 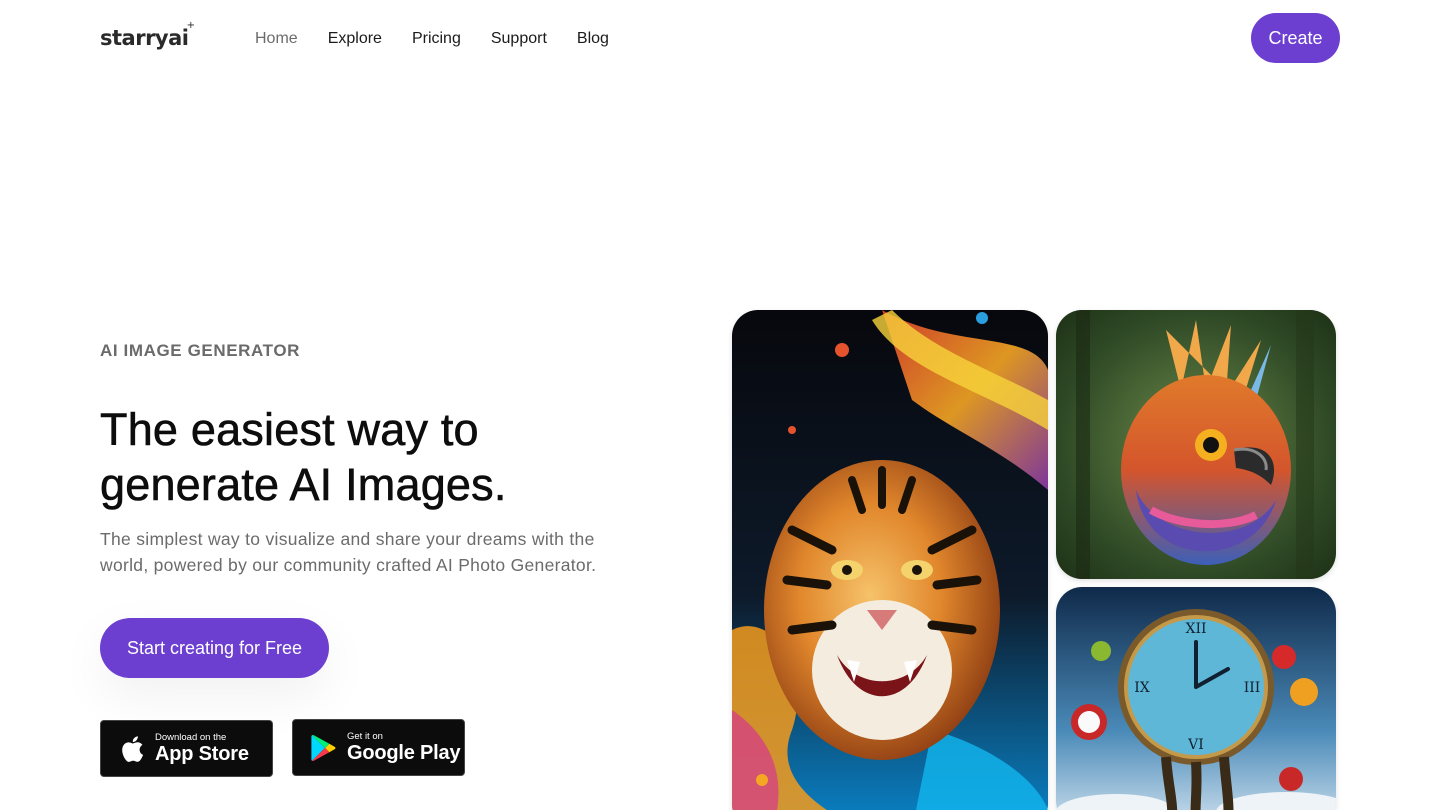 I want to click on app-store-text: Download on the App Store, so click(x=202, y=748).